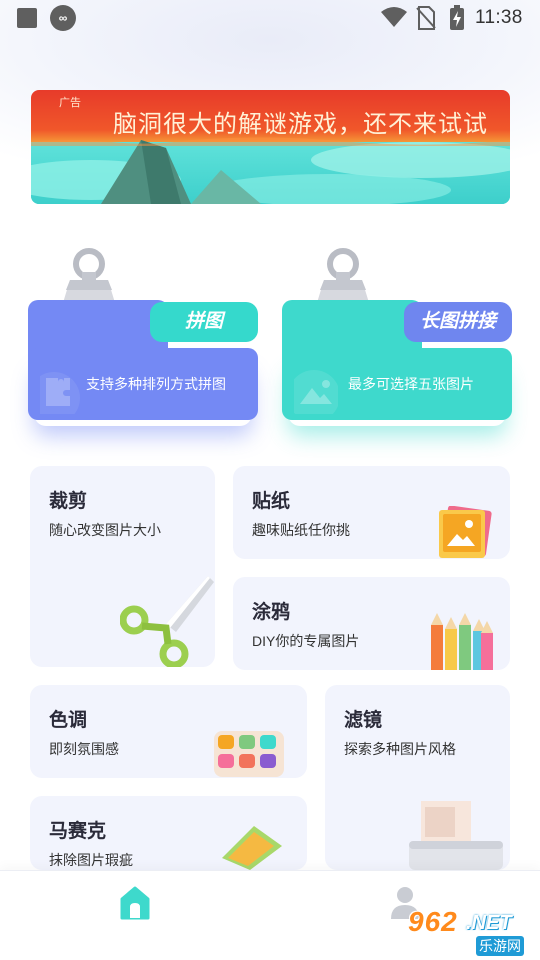 The image size is (540, 960). What do you see at coordinates (270, 147) in the screenshot?
I see `ad-banner: 广告 脑洞很大的解谜游戏，还不来试试` at bounding box center [270, 147].